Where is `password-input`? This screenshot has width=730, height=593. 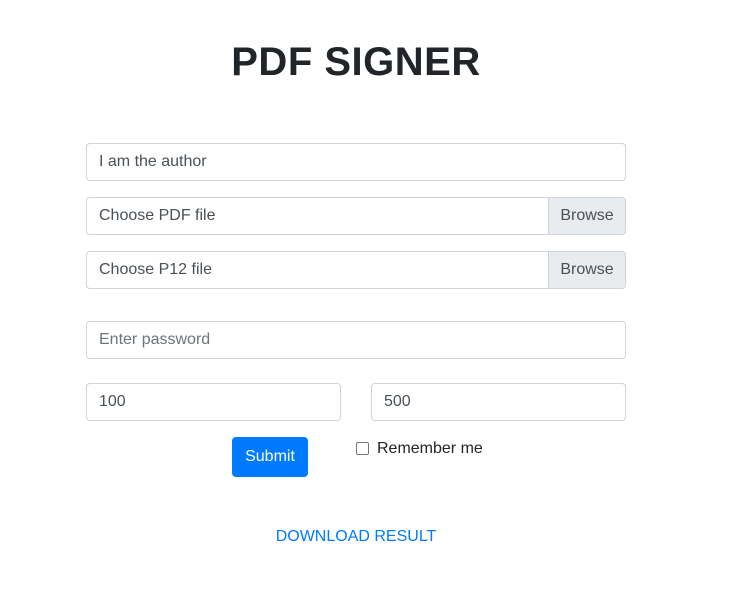
password-input is located at coordinates (356, 340).